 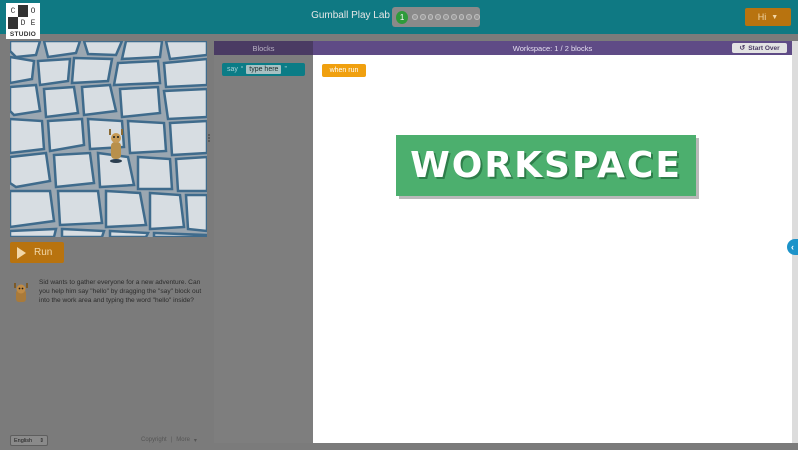 What do you see at coordinates (209, 139) in the screenshot?
I see `panel-resize-handle` at bounding box center [209, 139].